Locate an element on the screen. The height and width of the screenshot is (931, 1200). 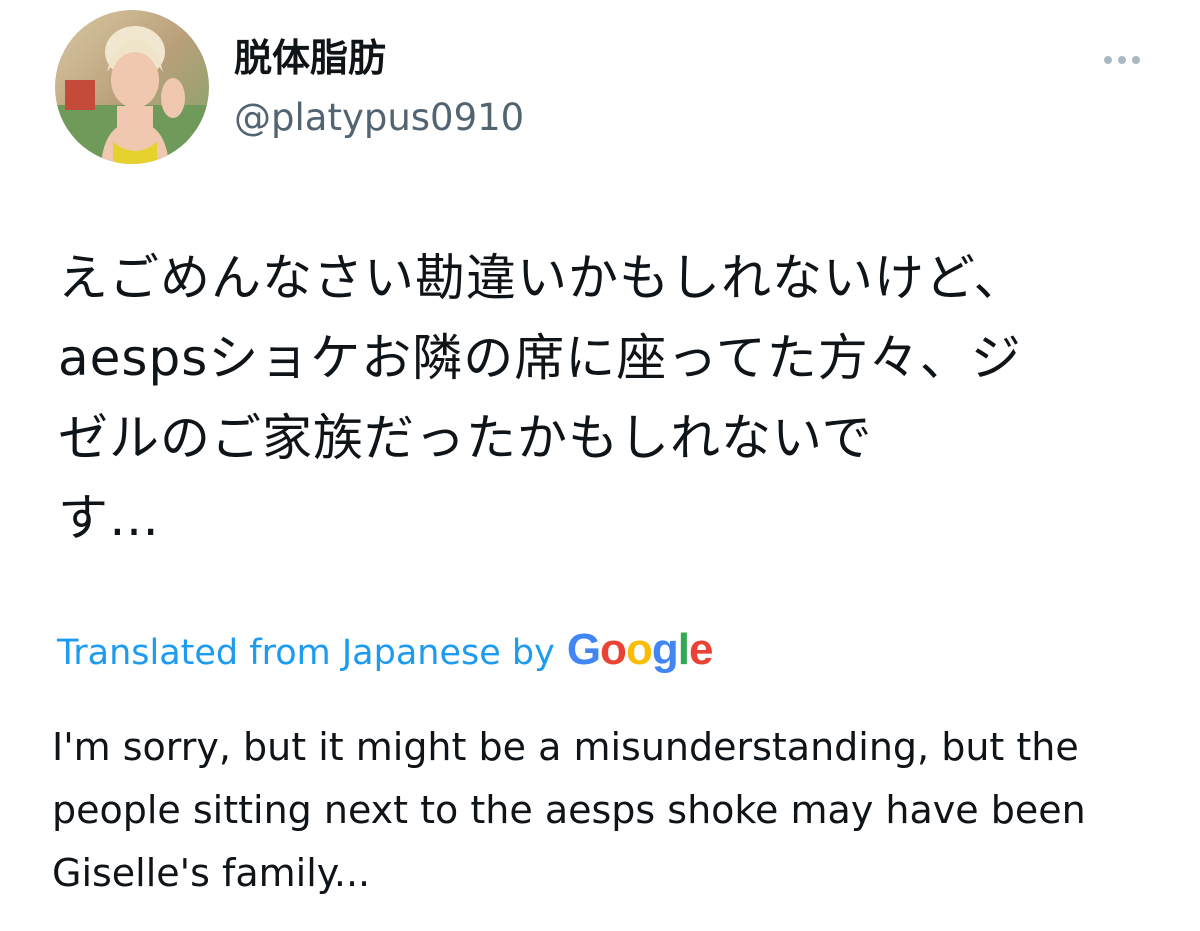
avatar is located at coordinates (132, 87).